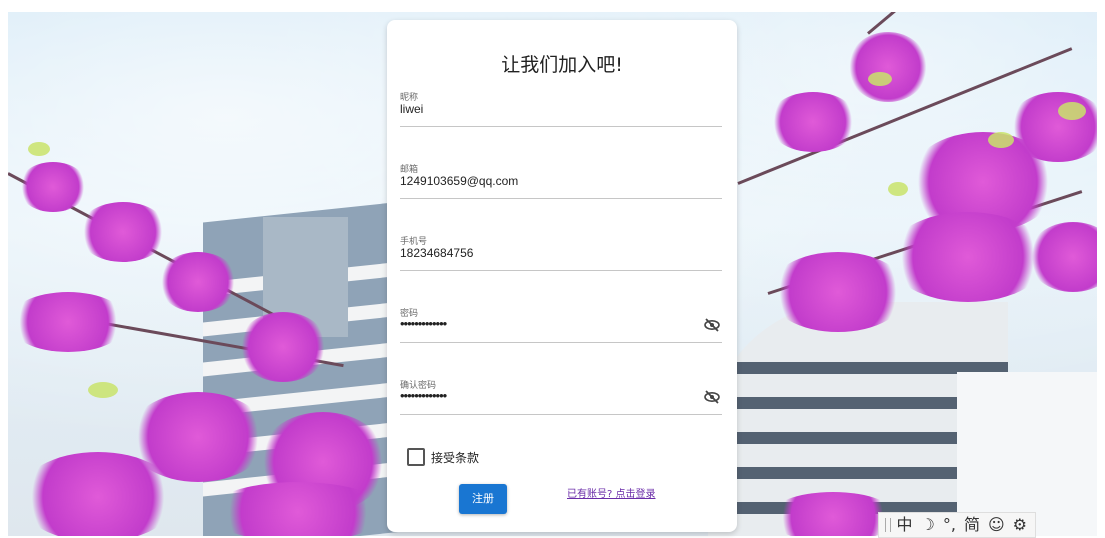  I want to click on login-link: 已有账号? 点击登录, so click(611, 492).